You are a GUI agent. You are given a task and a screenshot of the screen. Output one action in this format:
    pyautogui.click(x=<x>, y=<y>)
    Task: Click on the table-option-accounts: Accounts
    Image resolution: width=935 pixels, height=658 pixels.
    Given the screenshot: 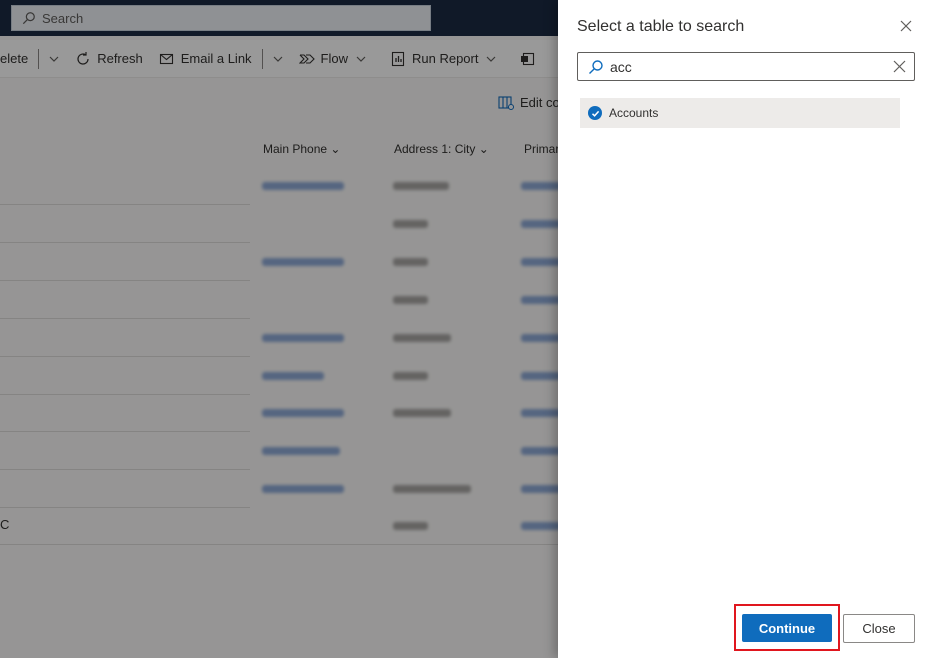 What is the action you would take?
    pyautogui.click(x=740, y=113)
    